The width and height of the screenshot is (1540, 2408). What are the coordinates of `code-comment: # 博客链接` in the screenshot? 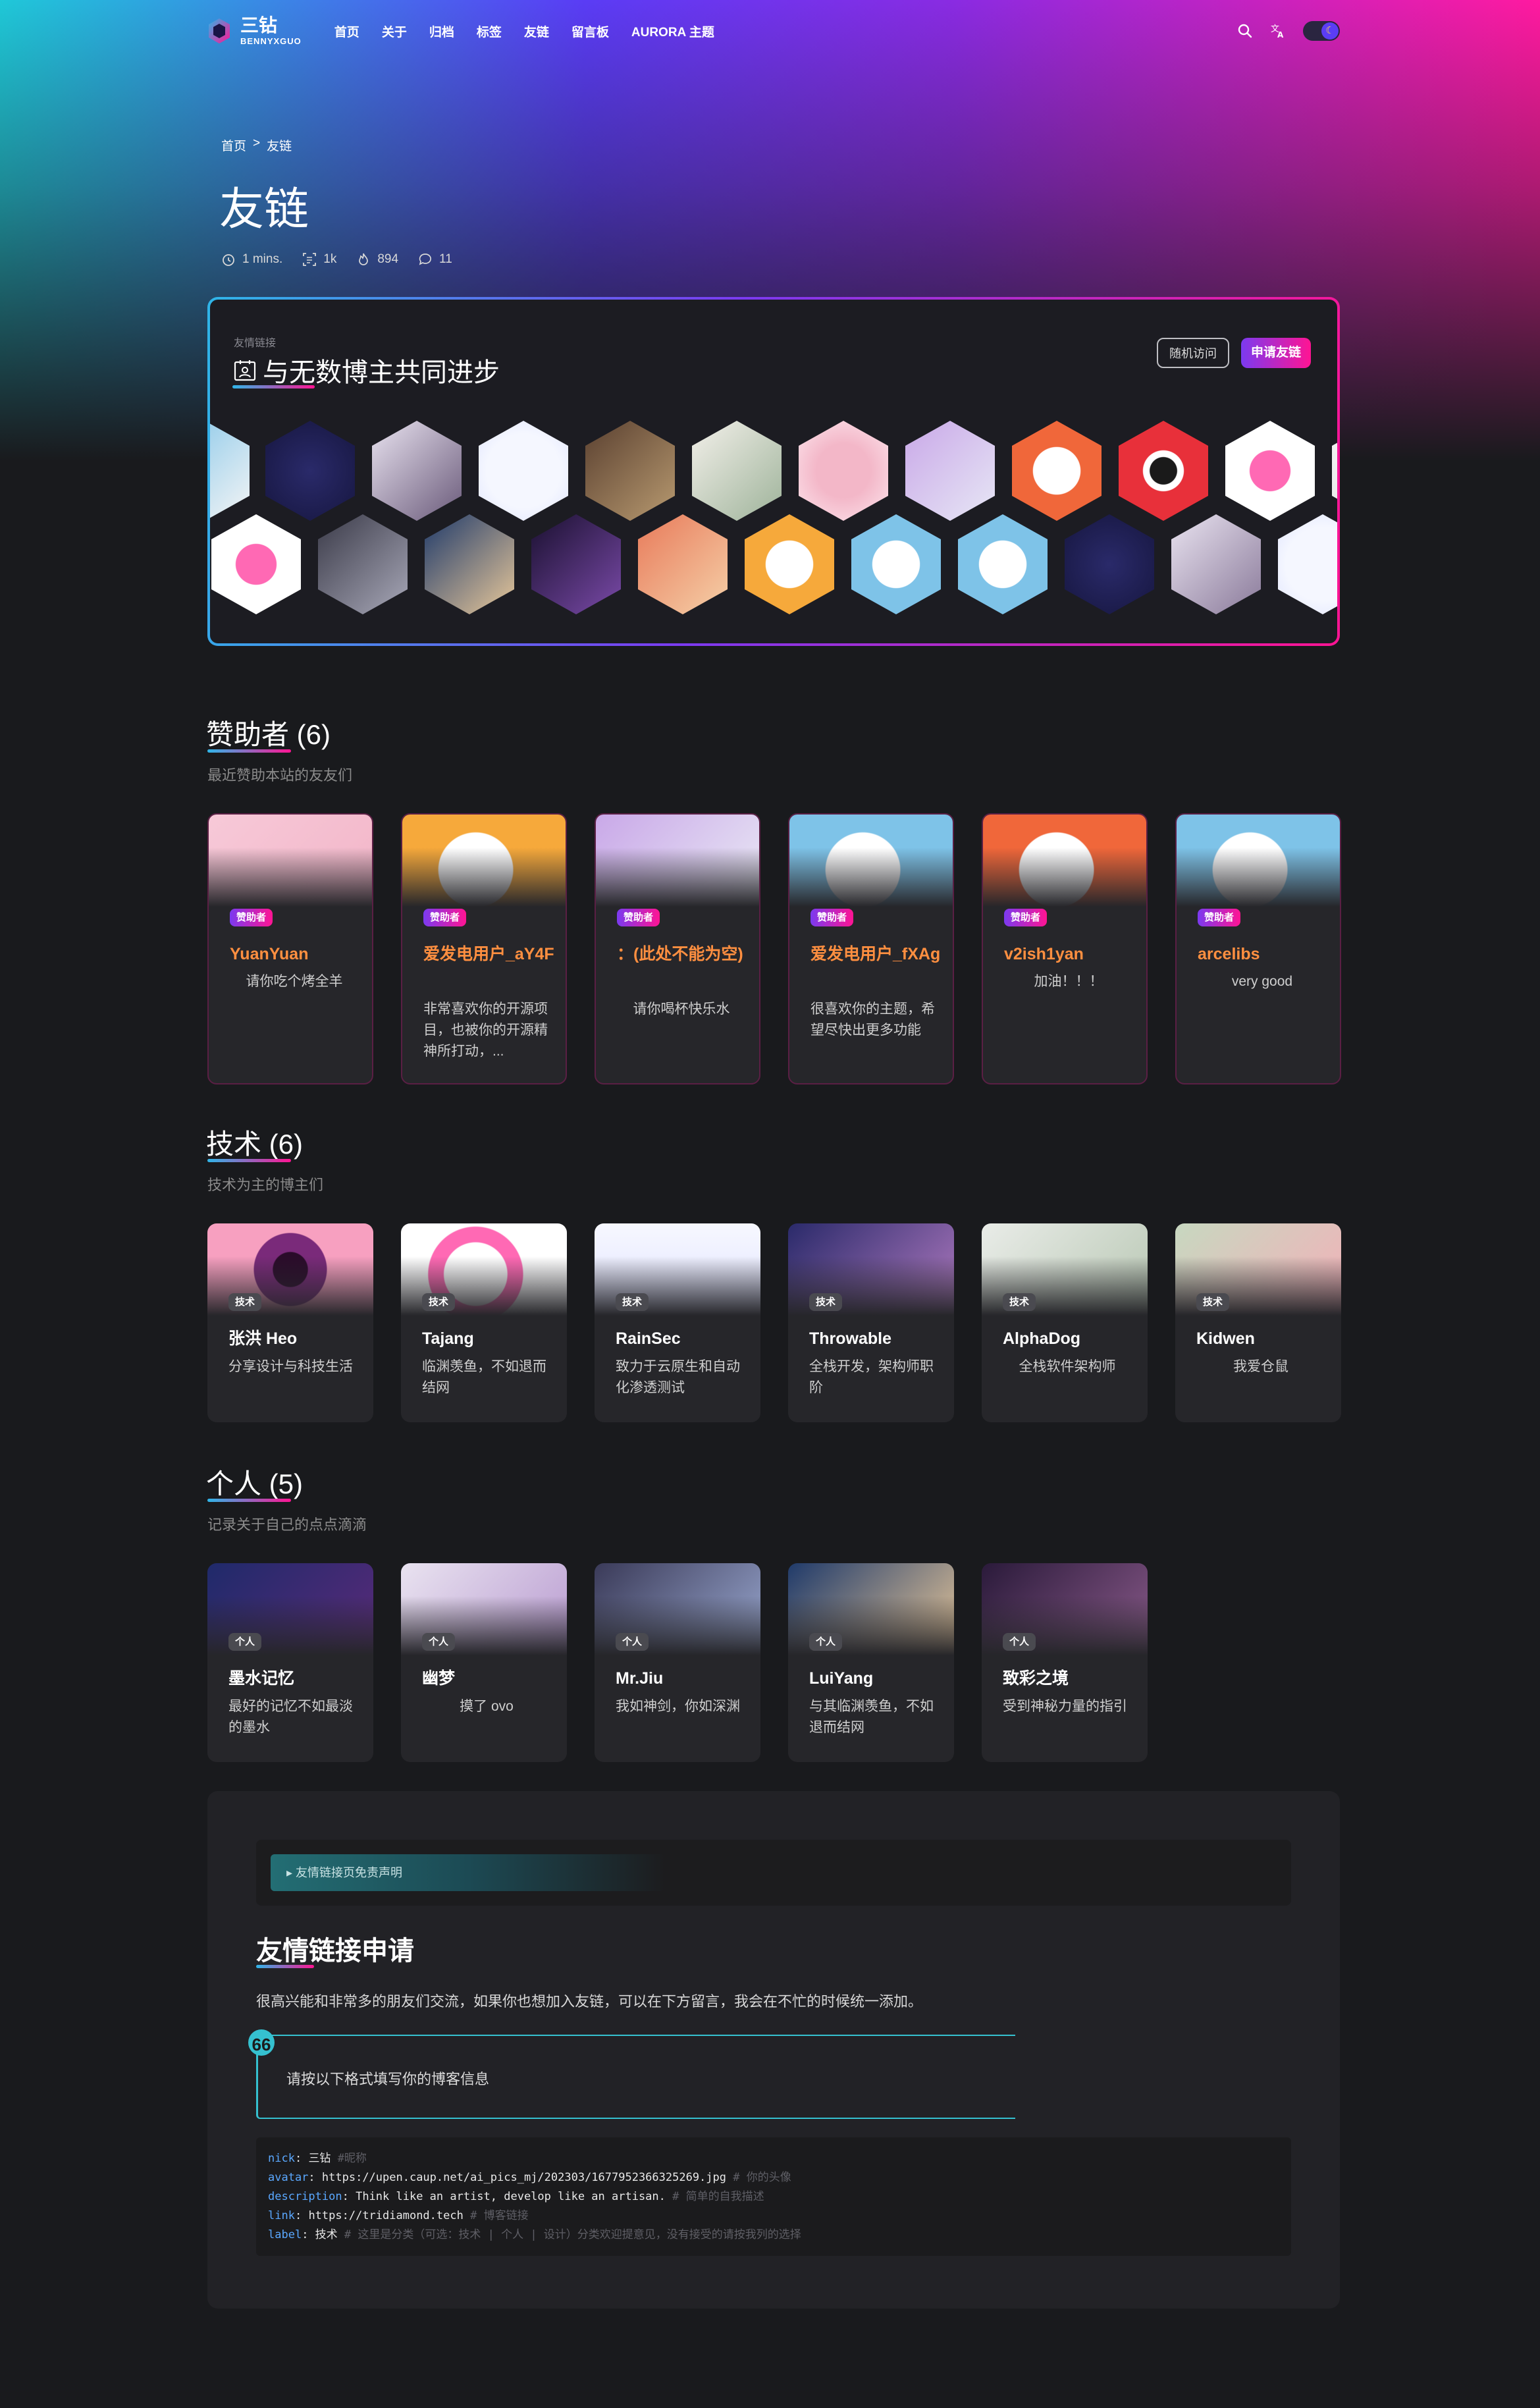 It's located at (499, 2215).